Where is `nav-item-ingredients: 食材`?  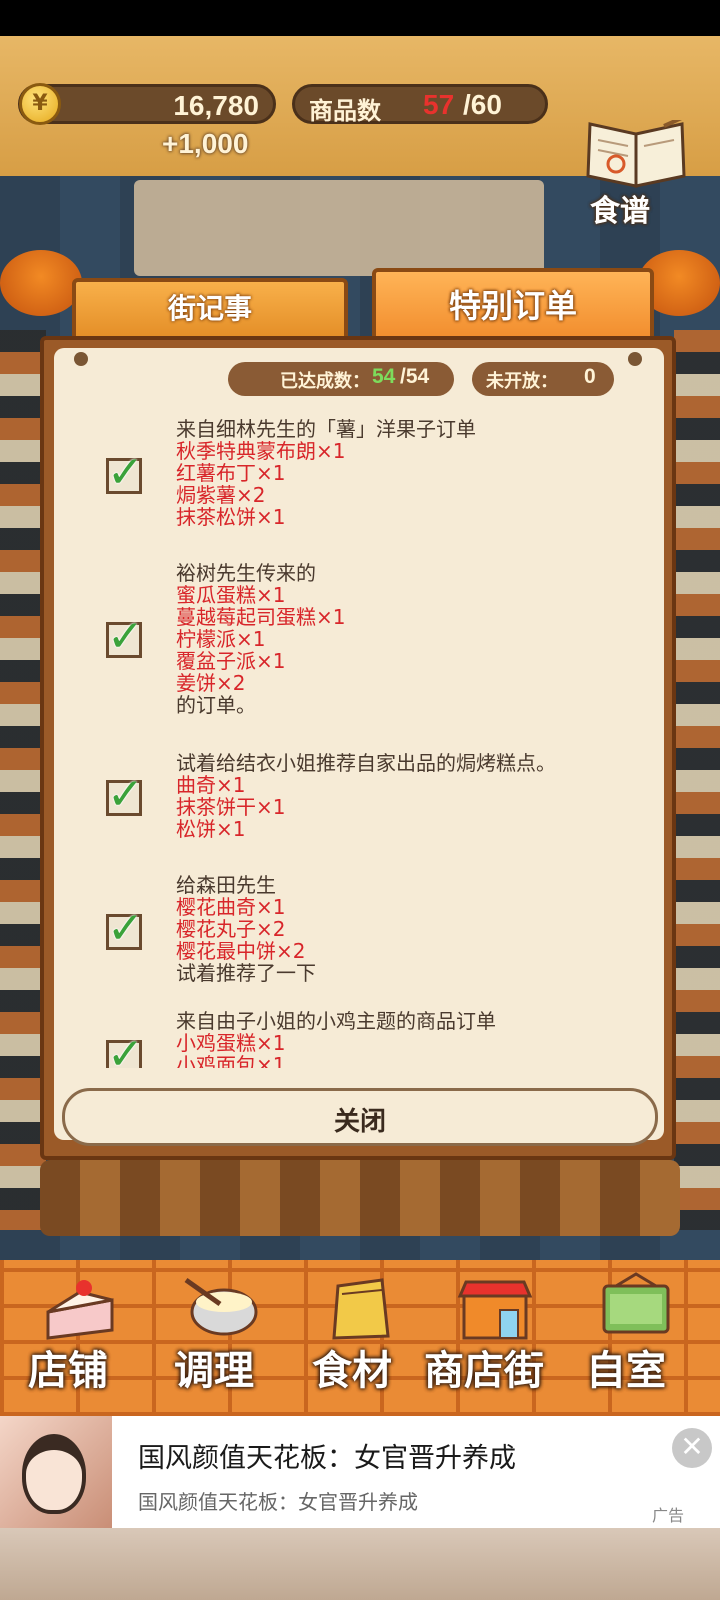
nav-item-ingredients: 食材 is located at coordinates (362, 1337).